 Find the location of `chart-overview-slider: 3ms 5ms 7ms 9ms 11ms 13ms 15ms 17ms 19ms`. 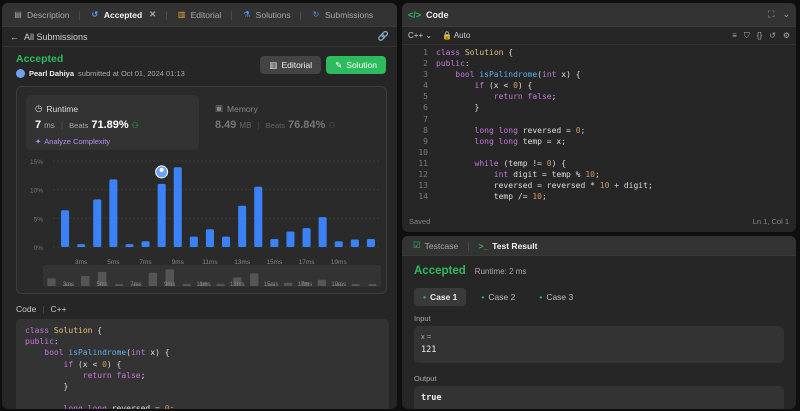

chart-overview-slider: 3ms 5ms 7ms 9ms 11ms 13ms 15ms 17ms 19ms is located at coordinates (202, 276).